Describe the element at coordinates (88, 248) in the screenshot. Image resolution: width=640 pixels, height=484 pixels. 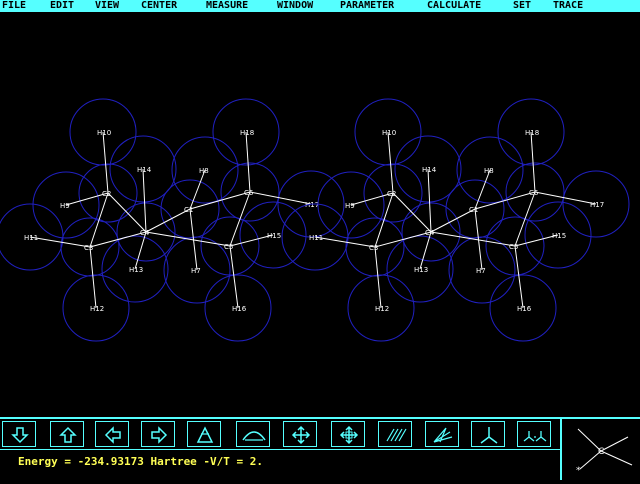
I see `atom-label-c3-left: C3` at that location.